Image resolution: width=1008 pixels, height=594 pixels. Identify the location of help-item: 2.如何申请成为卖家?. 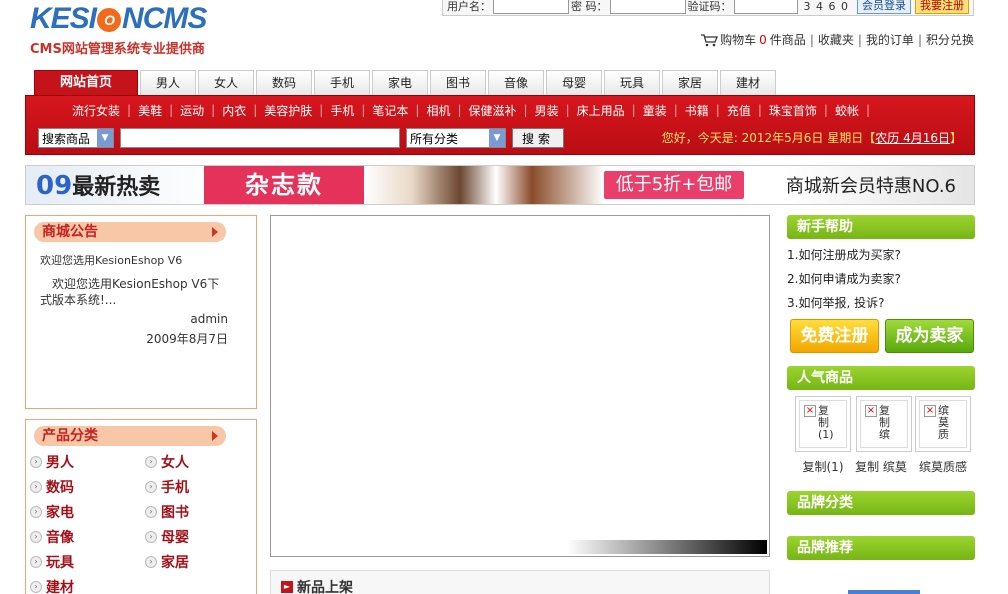
(881, 281).